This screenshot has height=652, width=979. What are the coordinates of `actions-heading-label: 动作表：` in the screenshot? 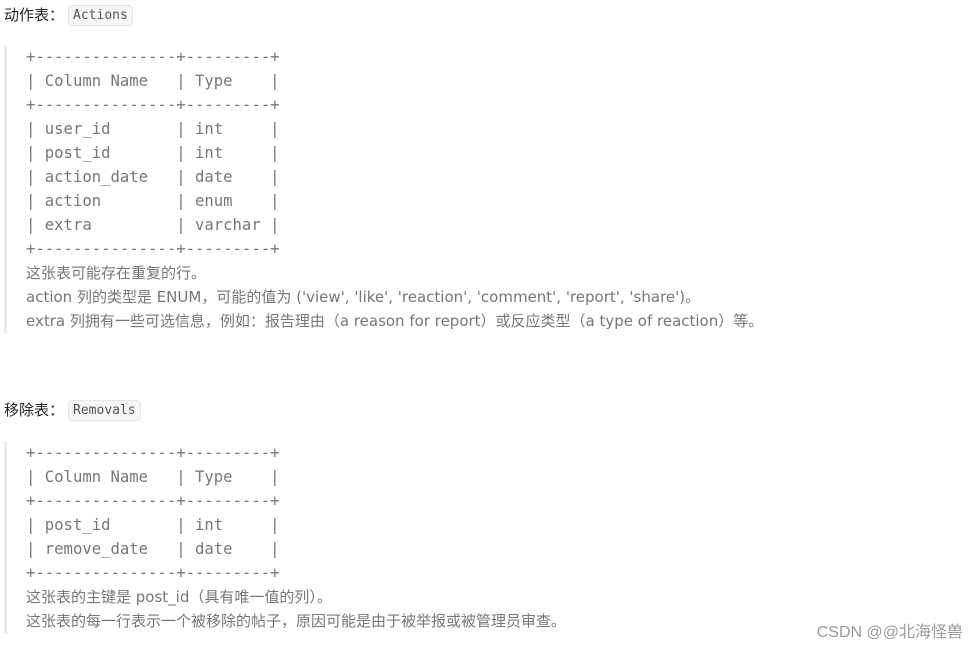 It's located at (34, 15).